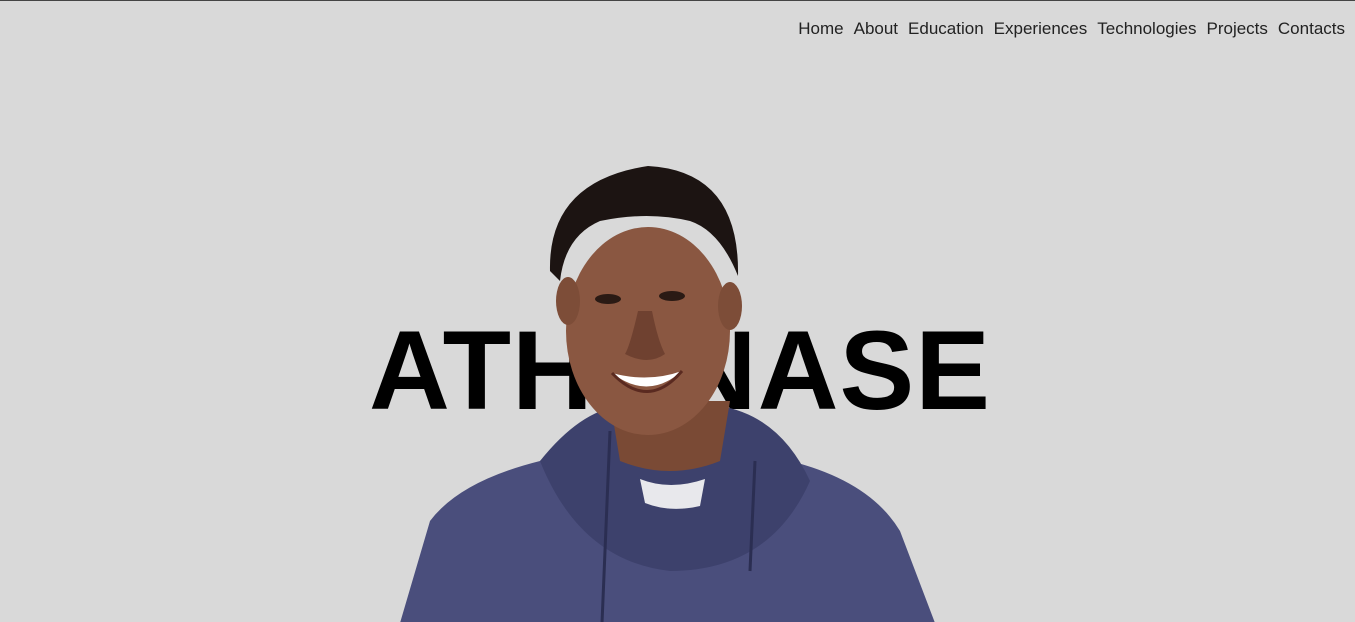 This screenshot has width=1355, height=622. Describe the element at coordinates (1041, 29) in the screenshot. I see `nav-experiences: Experiences` at that location.